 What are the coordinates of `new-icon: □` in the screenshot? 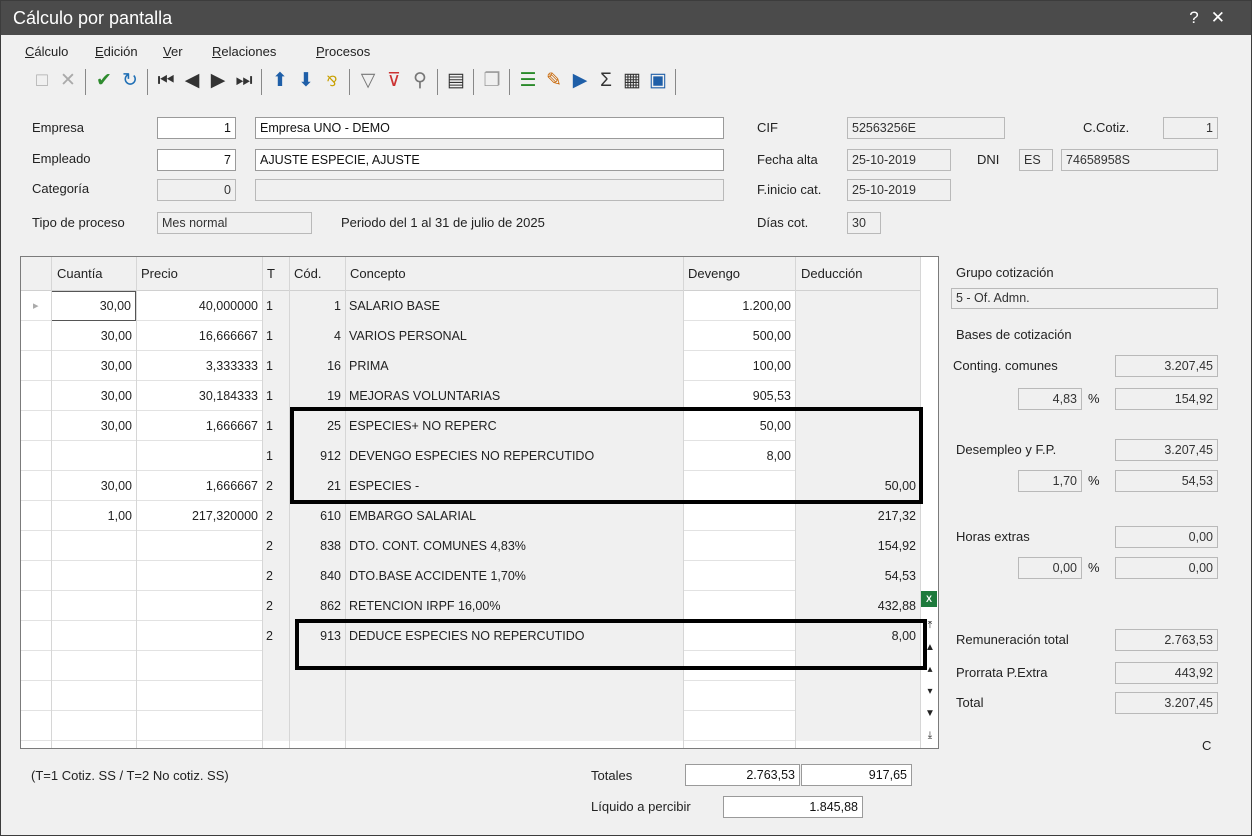 It's located at (42, 81).